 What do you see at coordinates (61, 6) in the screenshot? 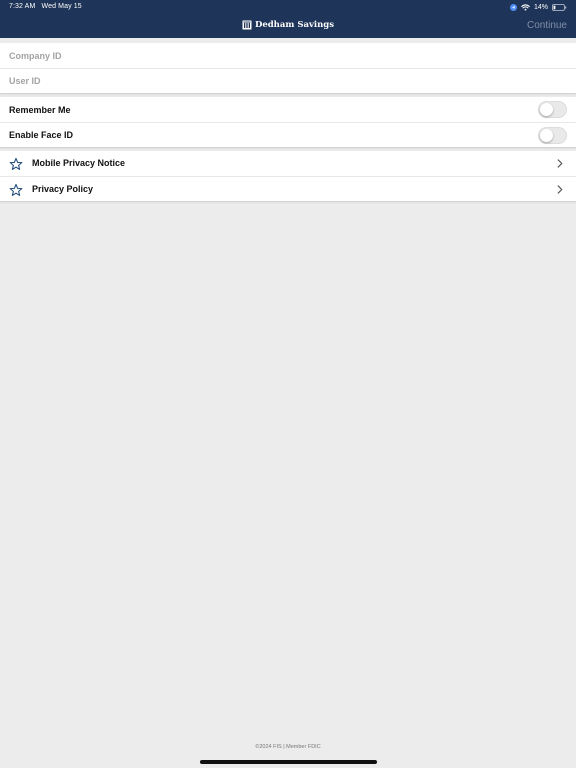
I see `status-date: Wed May 15` at bounding box center [61, 6].